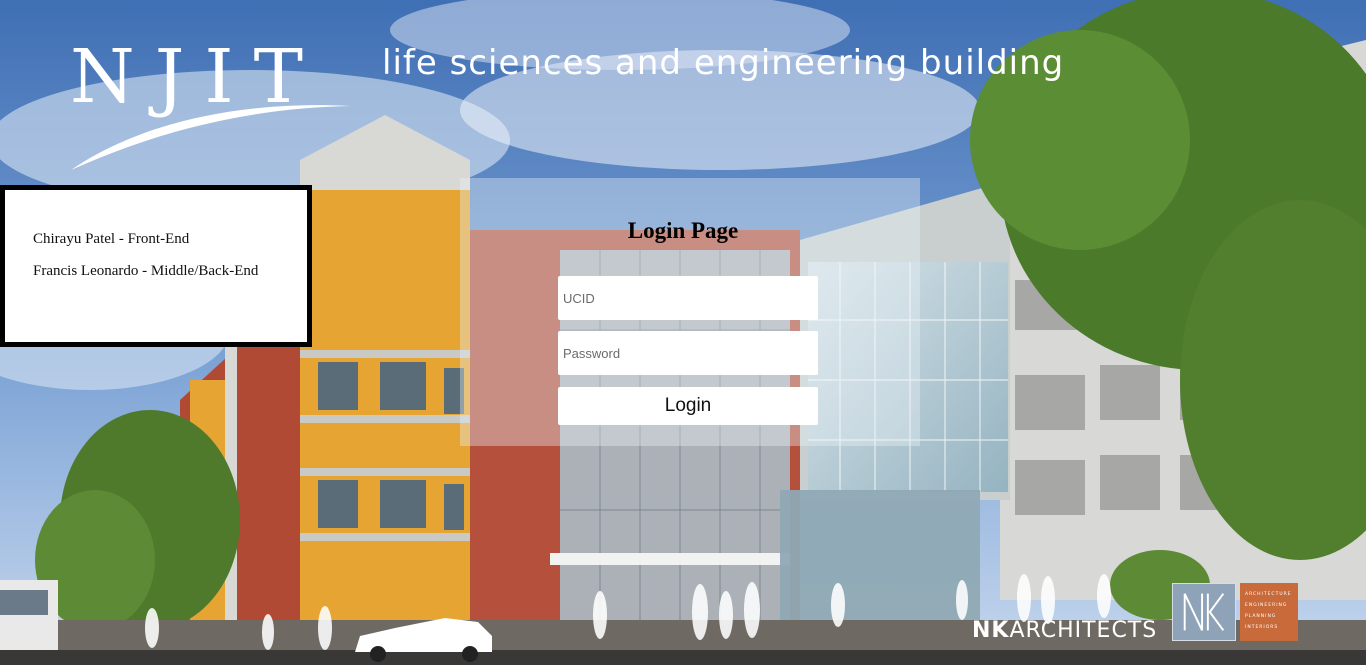  I want to click on credit-line-front-end: Chirayu Patel - Front-End, so click(111, 239).